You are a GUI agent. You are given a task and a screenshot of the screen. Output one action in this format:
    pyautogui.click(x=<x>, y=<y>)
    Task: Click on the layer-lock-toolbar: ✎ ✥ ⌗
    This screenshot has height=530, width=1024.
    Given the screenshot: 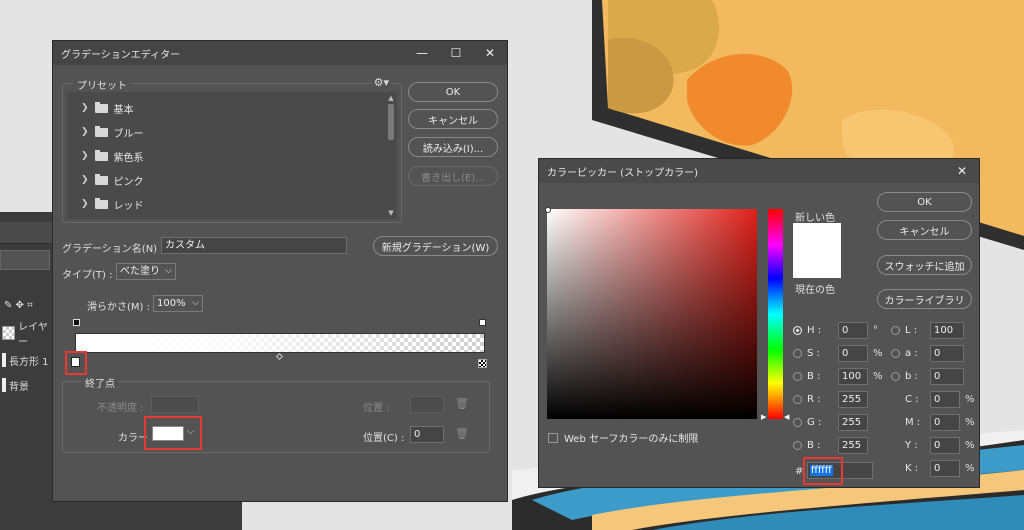 What is the action you would take?
    pyautogui.click(x=18, y=305)
    